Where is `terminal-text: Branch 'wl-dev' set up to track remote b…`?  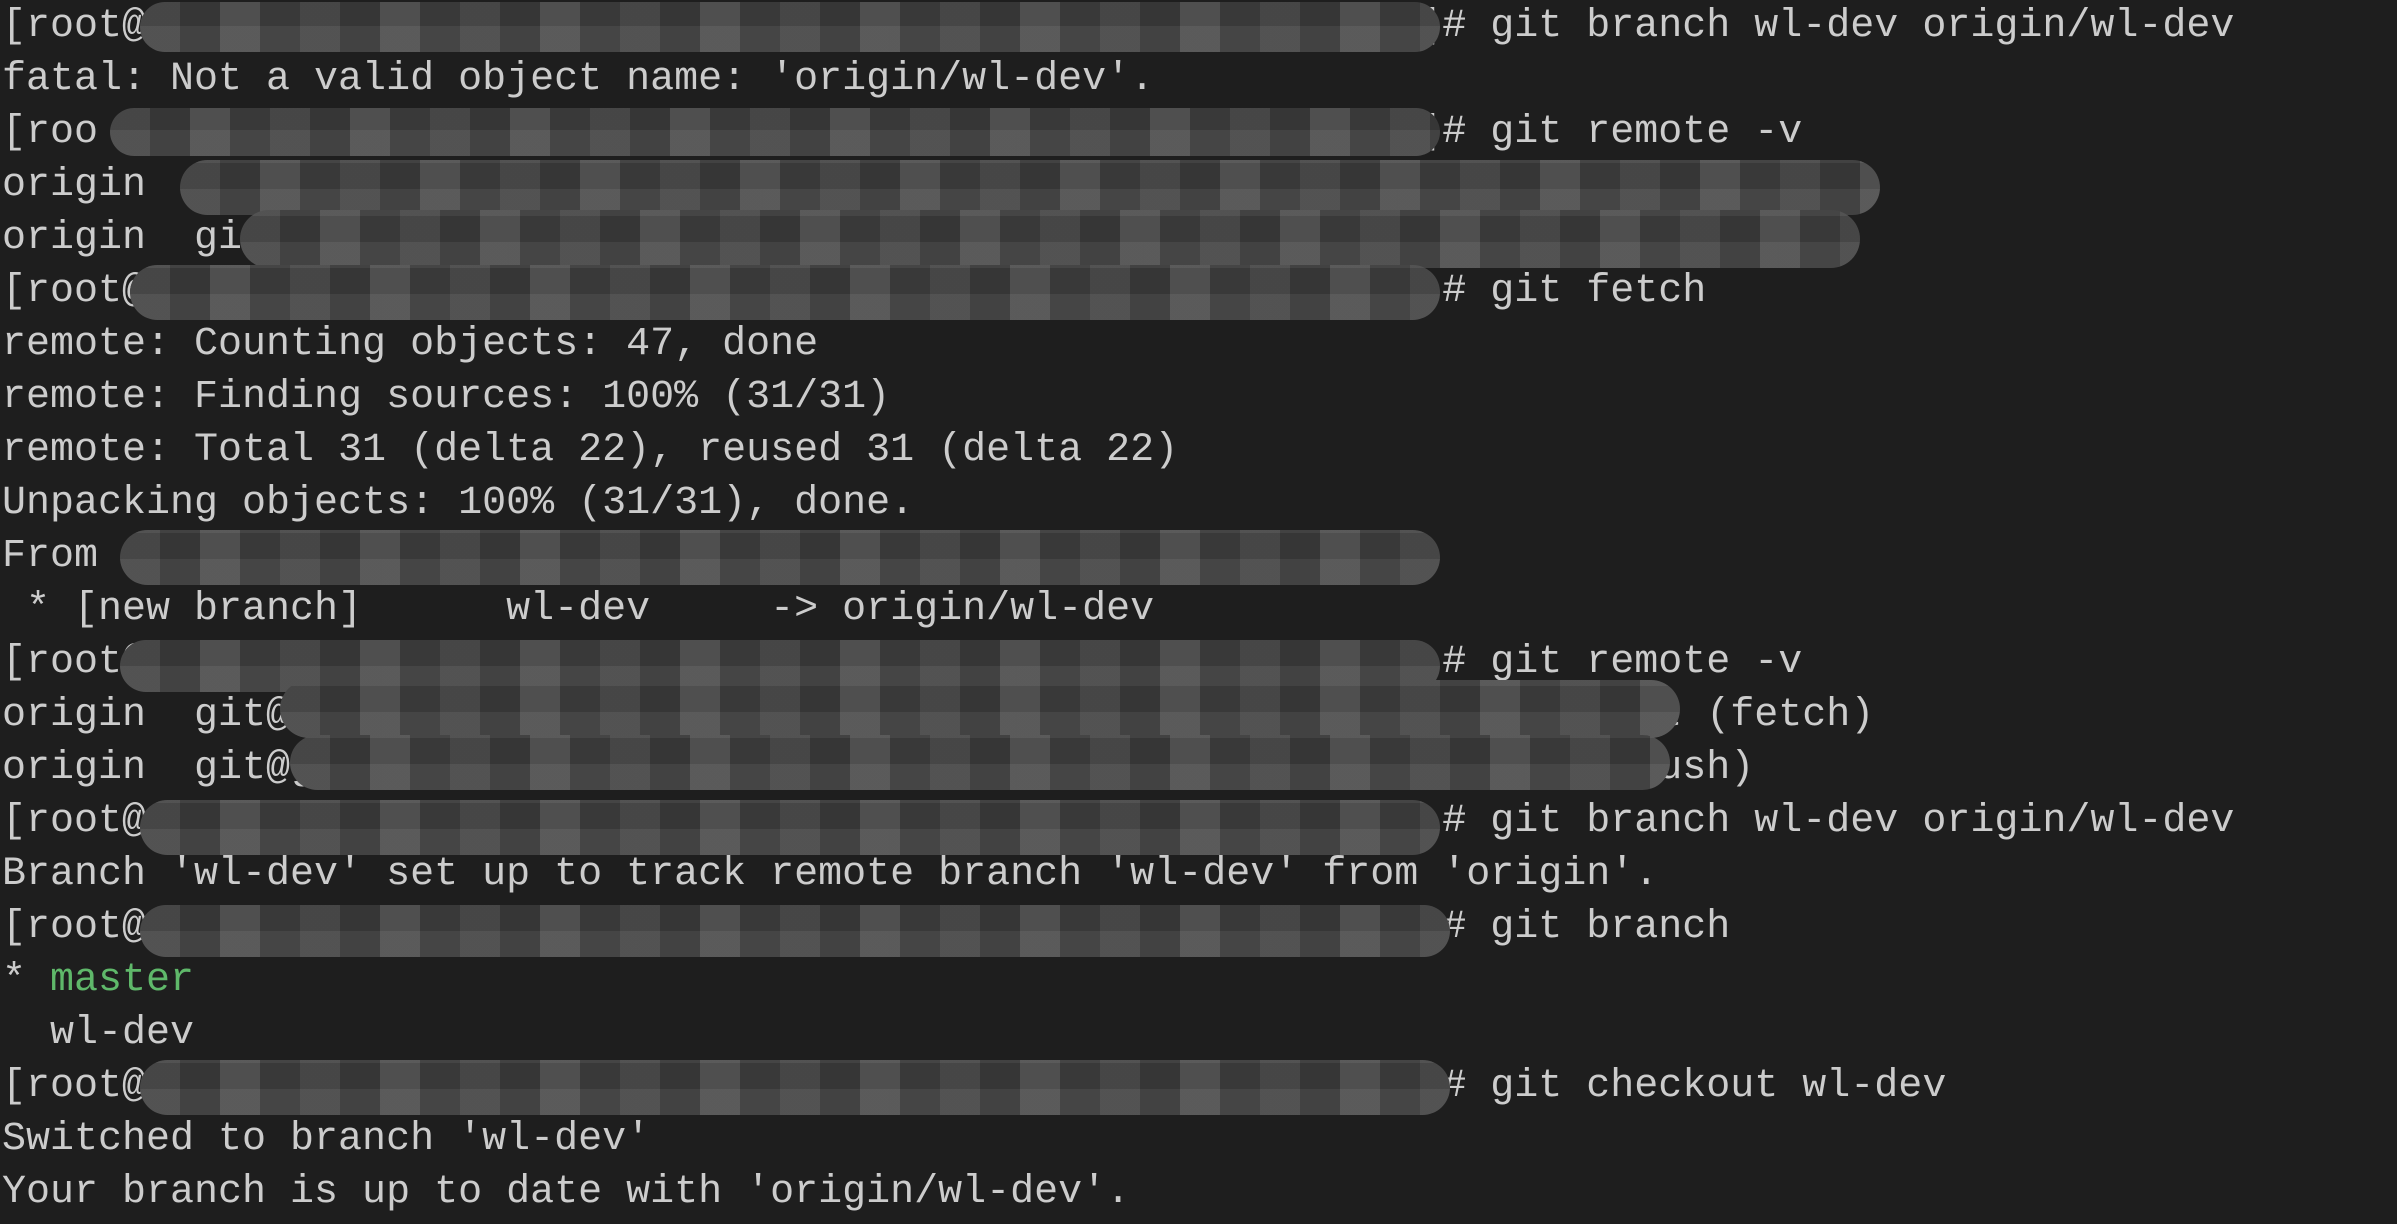 terminal-text: Branch 'wl-dev' set up to track remote b… is located at coordinates (830, 874).